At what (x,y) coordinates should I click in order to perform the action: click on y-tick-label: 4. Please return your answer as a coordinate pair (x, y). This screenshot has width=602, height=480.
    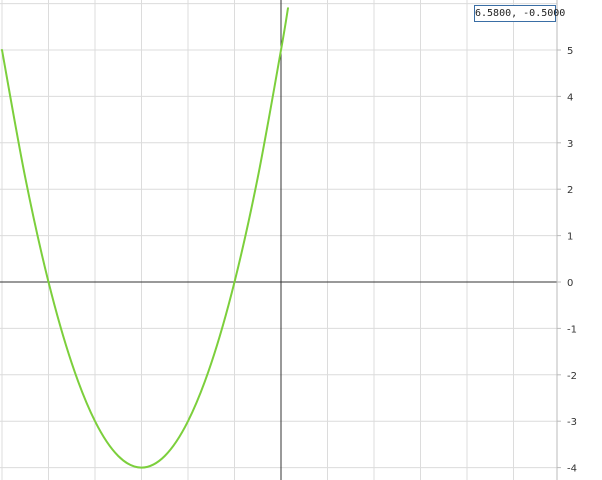
    Looking at the image, I should click on (570, 97).